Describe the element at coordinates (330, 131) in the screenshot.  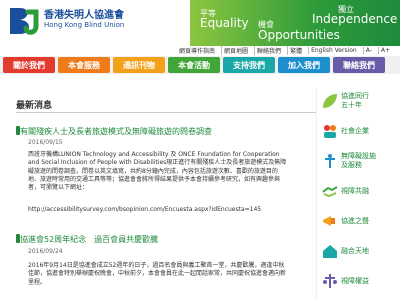
I see `people-icon` at that location.